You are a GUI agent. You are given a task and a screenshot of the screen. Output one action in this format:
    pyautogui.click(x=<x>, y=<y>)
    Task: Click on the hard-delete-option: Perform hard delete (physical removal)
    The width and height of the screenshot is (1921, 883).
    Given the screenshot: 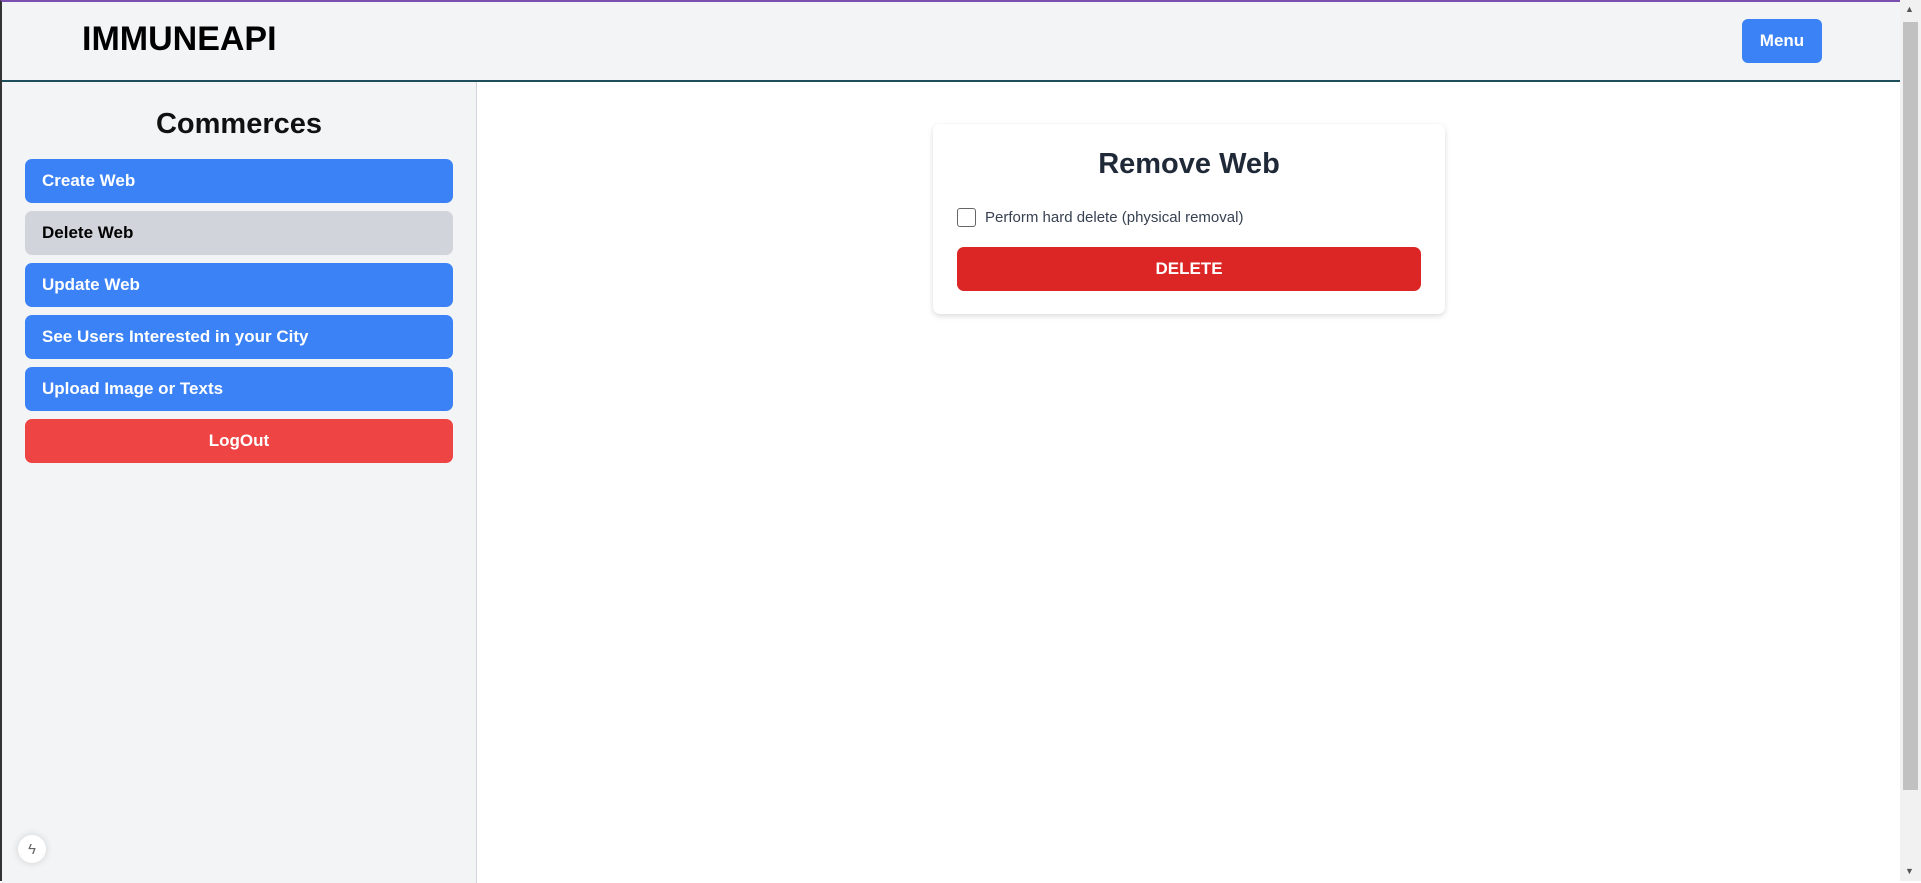 What is the action you would take?
    pyautogui.click(x=1100, y=217)
    